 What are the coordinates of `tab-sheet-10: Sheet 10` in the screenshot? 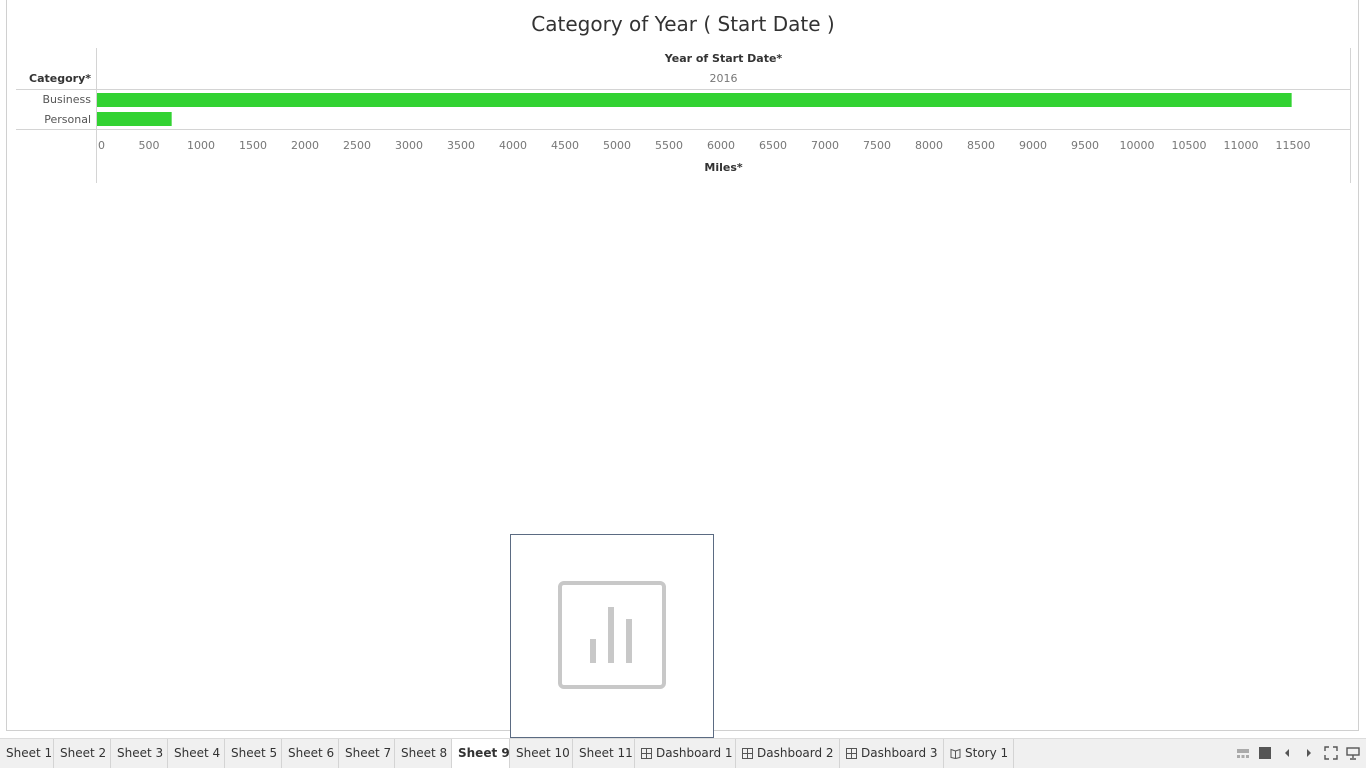 It's located at (541, 753).